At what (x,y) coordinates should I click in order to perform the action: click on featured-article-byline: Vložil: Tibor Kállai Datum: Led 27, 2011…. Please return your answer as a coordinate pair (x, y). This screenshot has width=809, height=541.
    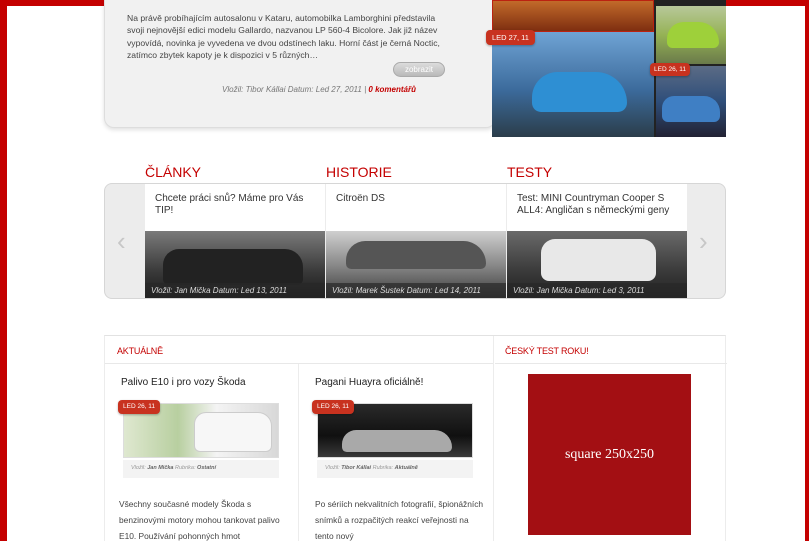
    Looking at the image, I should click on (294, 89).